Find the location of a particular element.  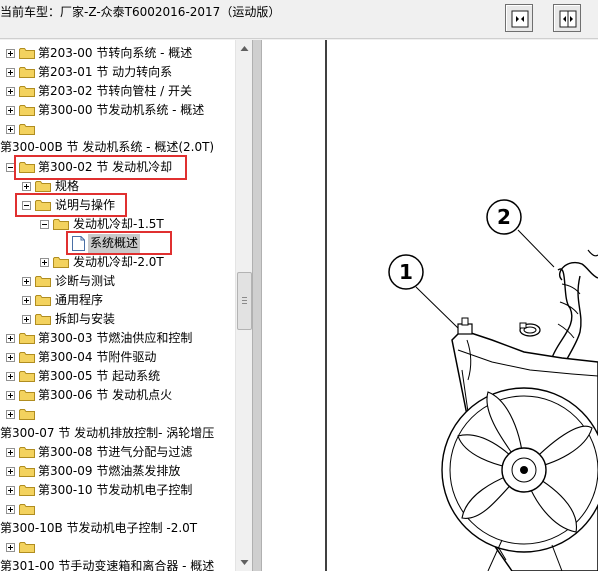

tree-node: 第300-04 节附件驱动 is located at coordinates (117, 357).